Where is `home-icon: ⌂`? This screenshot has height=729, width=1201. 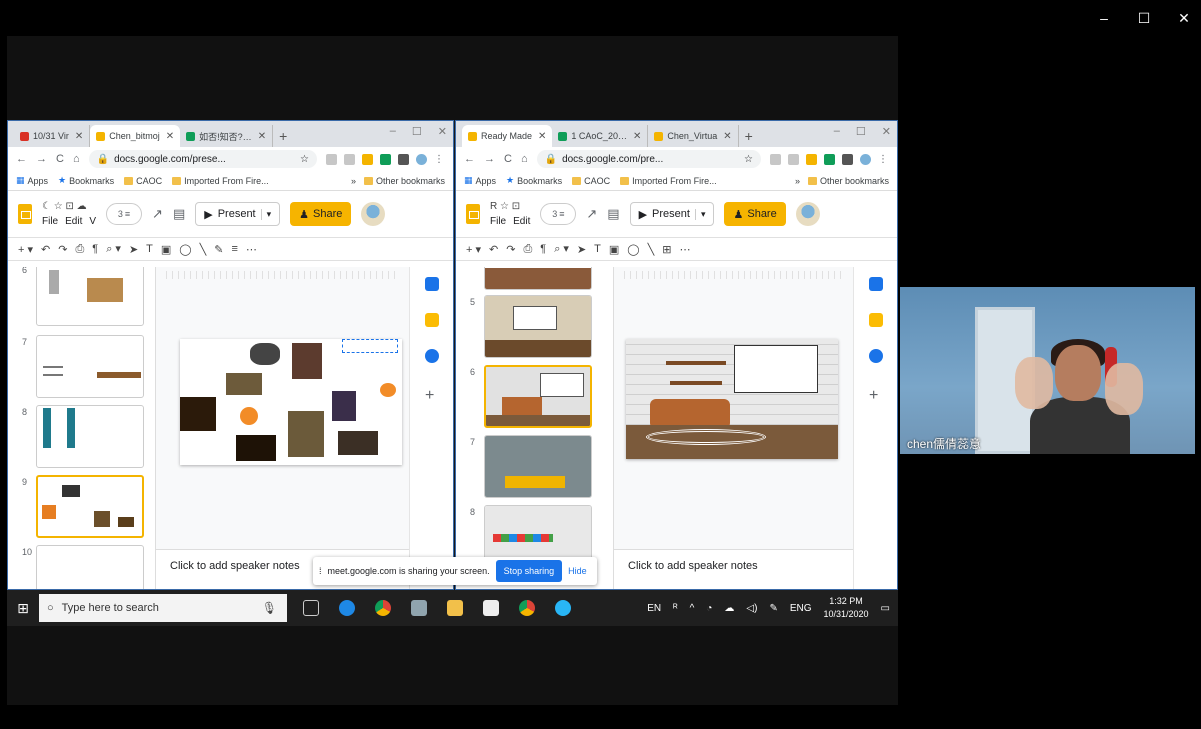 home-icon: ⌂ is located at coordinates (524, 159).